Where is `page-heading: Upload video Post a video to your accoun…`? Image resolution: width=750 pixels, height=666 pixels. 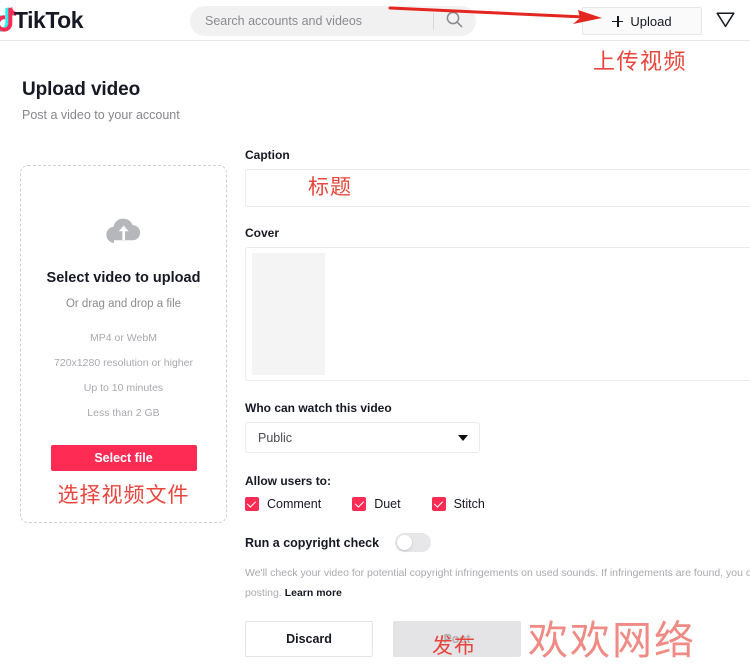 page-heading: Upload video Post a video to your accoun… is located at coordinates (101, 100).